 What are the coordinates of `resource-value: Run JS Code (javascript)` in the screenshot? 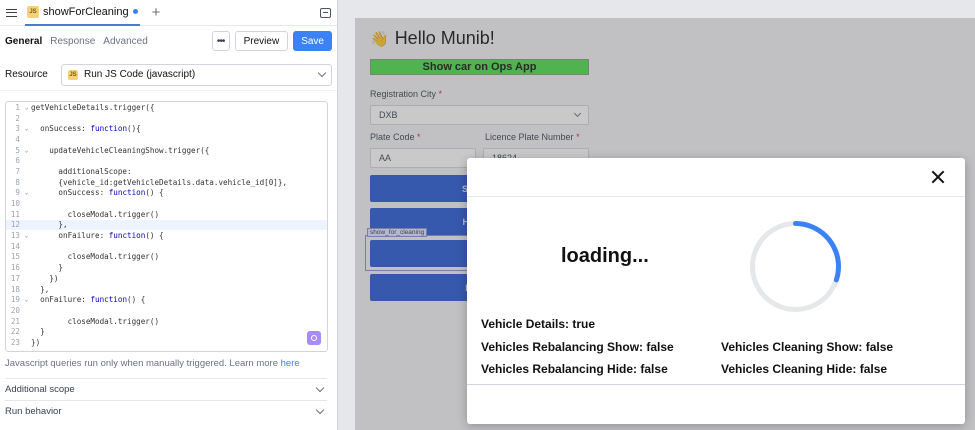 It's located at (140, 74).